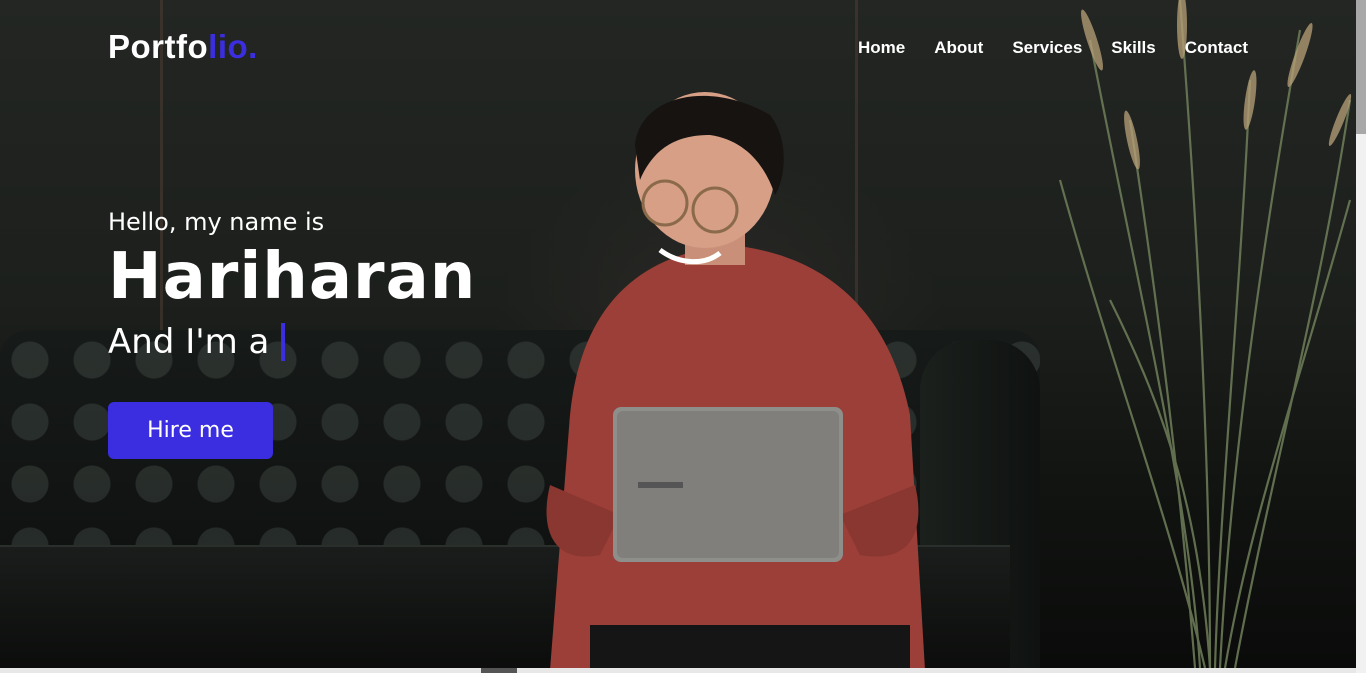  What do you see at coordinates (1216, 48) in the screenshot?
I see `nav-contact-link: Contact` at bounding box center [1216, 48].